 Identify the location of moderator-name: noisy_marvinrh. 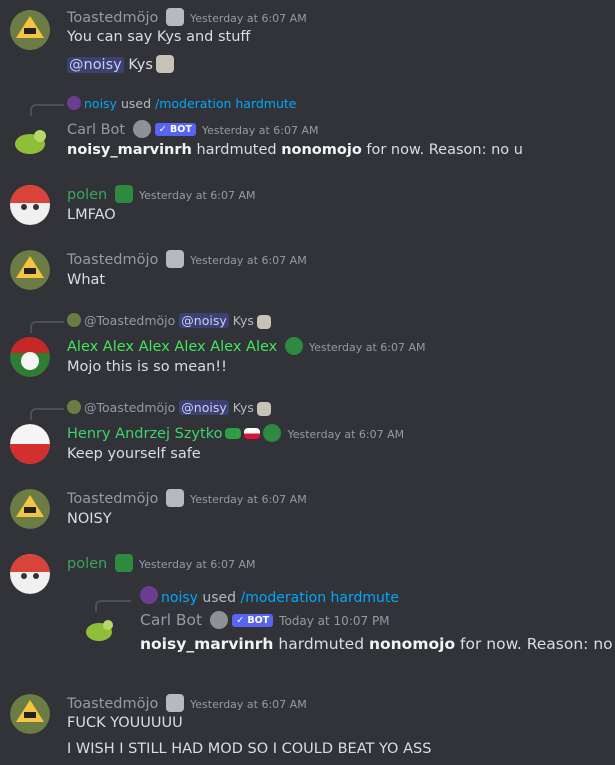
(129, 150).